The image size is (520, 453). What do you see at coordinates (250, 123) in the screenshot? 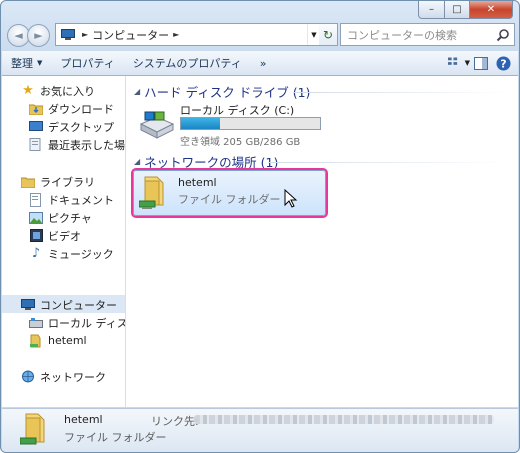
I see `drive-usage-bar` at bounding box center [250, 123].